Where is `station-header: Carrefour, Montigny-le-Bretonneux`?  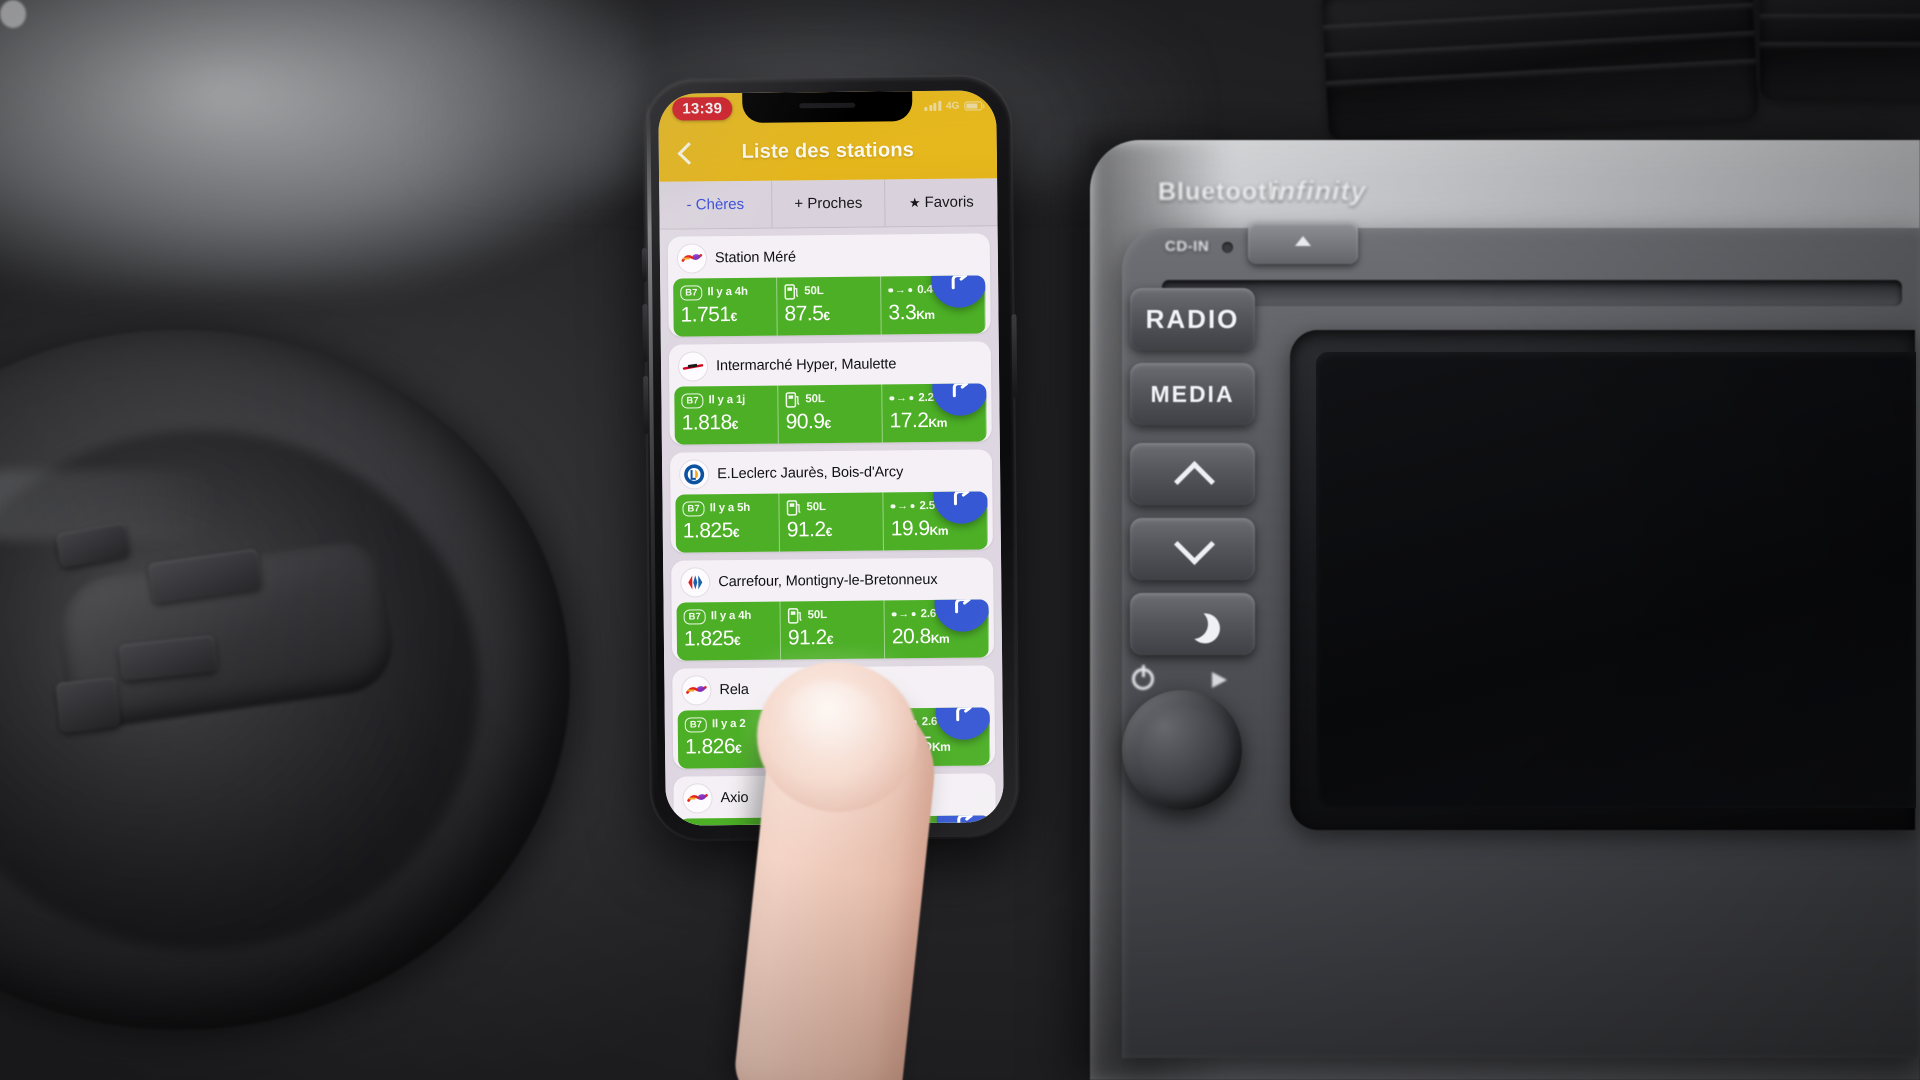
station-header: Carrefour, Montigny-le-Bretonneux is located at coordinates (832, 579).